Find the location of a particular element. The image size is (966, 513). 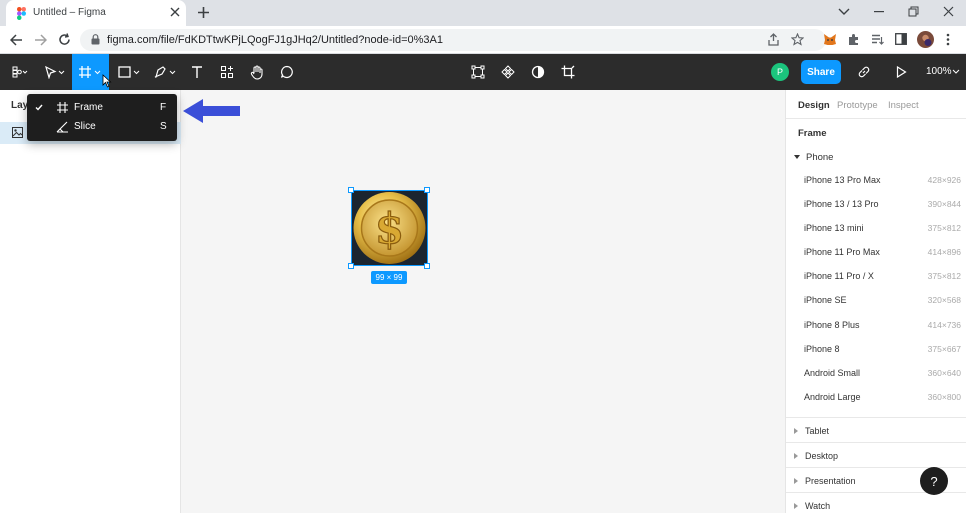

component-frame-icon is located at coordinates (478, 72).